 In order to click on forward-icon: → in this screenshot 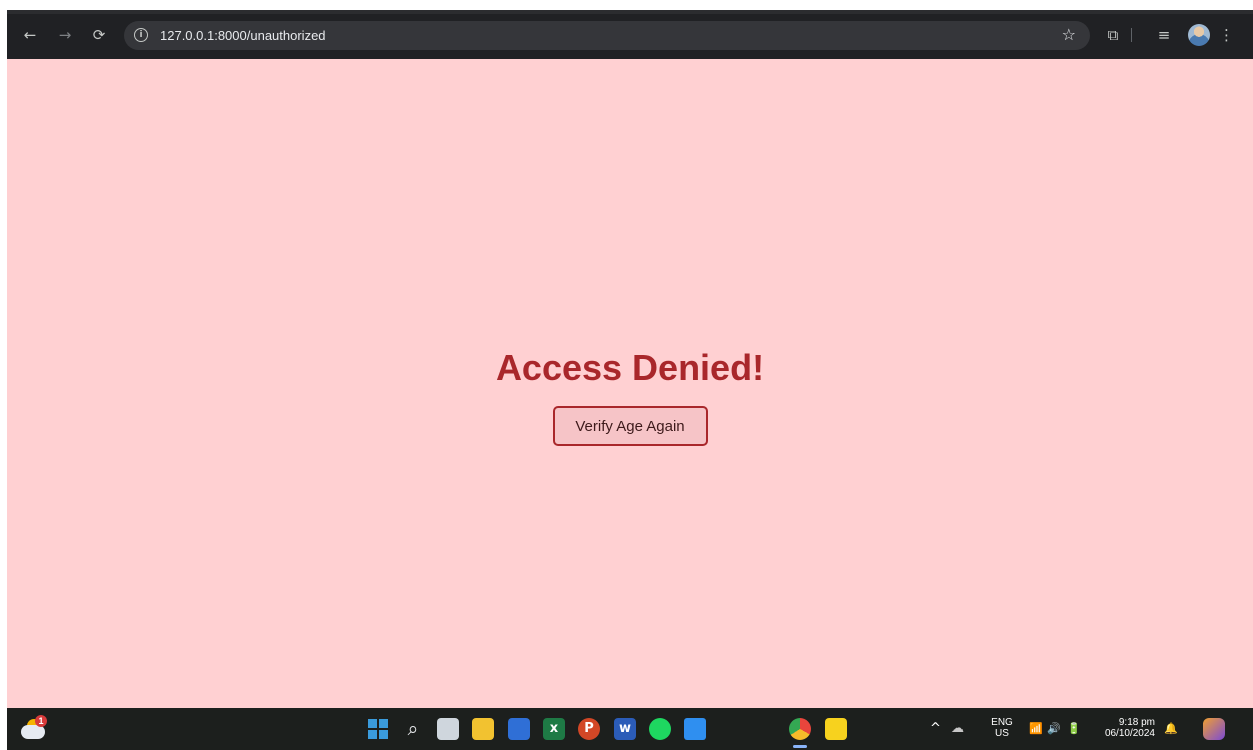, I will do `click(65, 35)`.